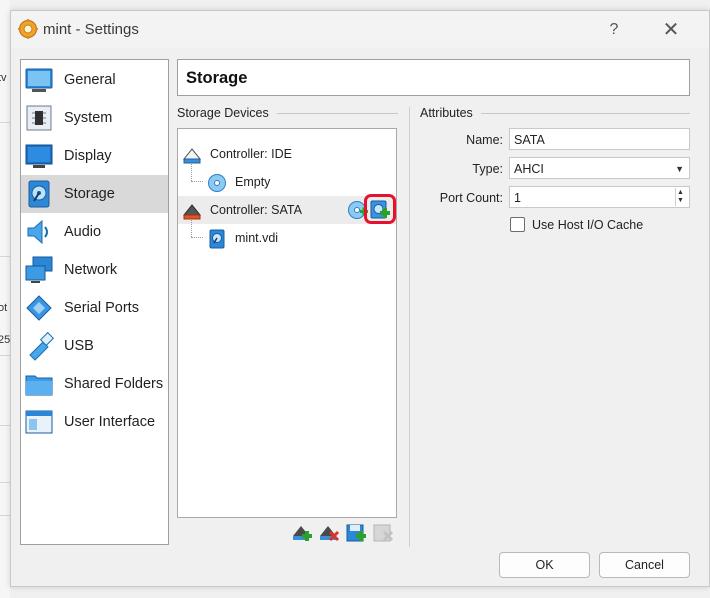 Image resolution: width=710 pixels, height=598 pixels. I want to click on attributes-heading: Attributes, so click(446, 113).